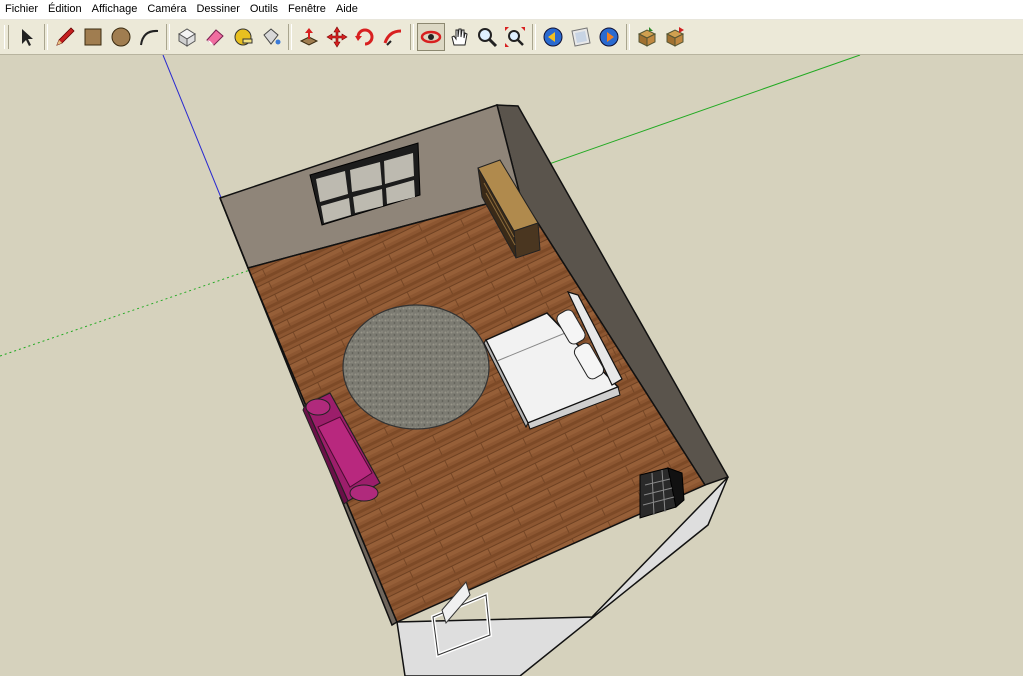 This screenshot has height=676, width=1023. I want to click on zoom-extents-icon, so click(515, 37).